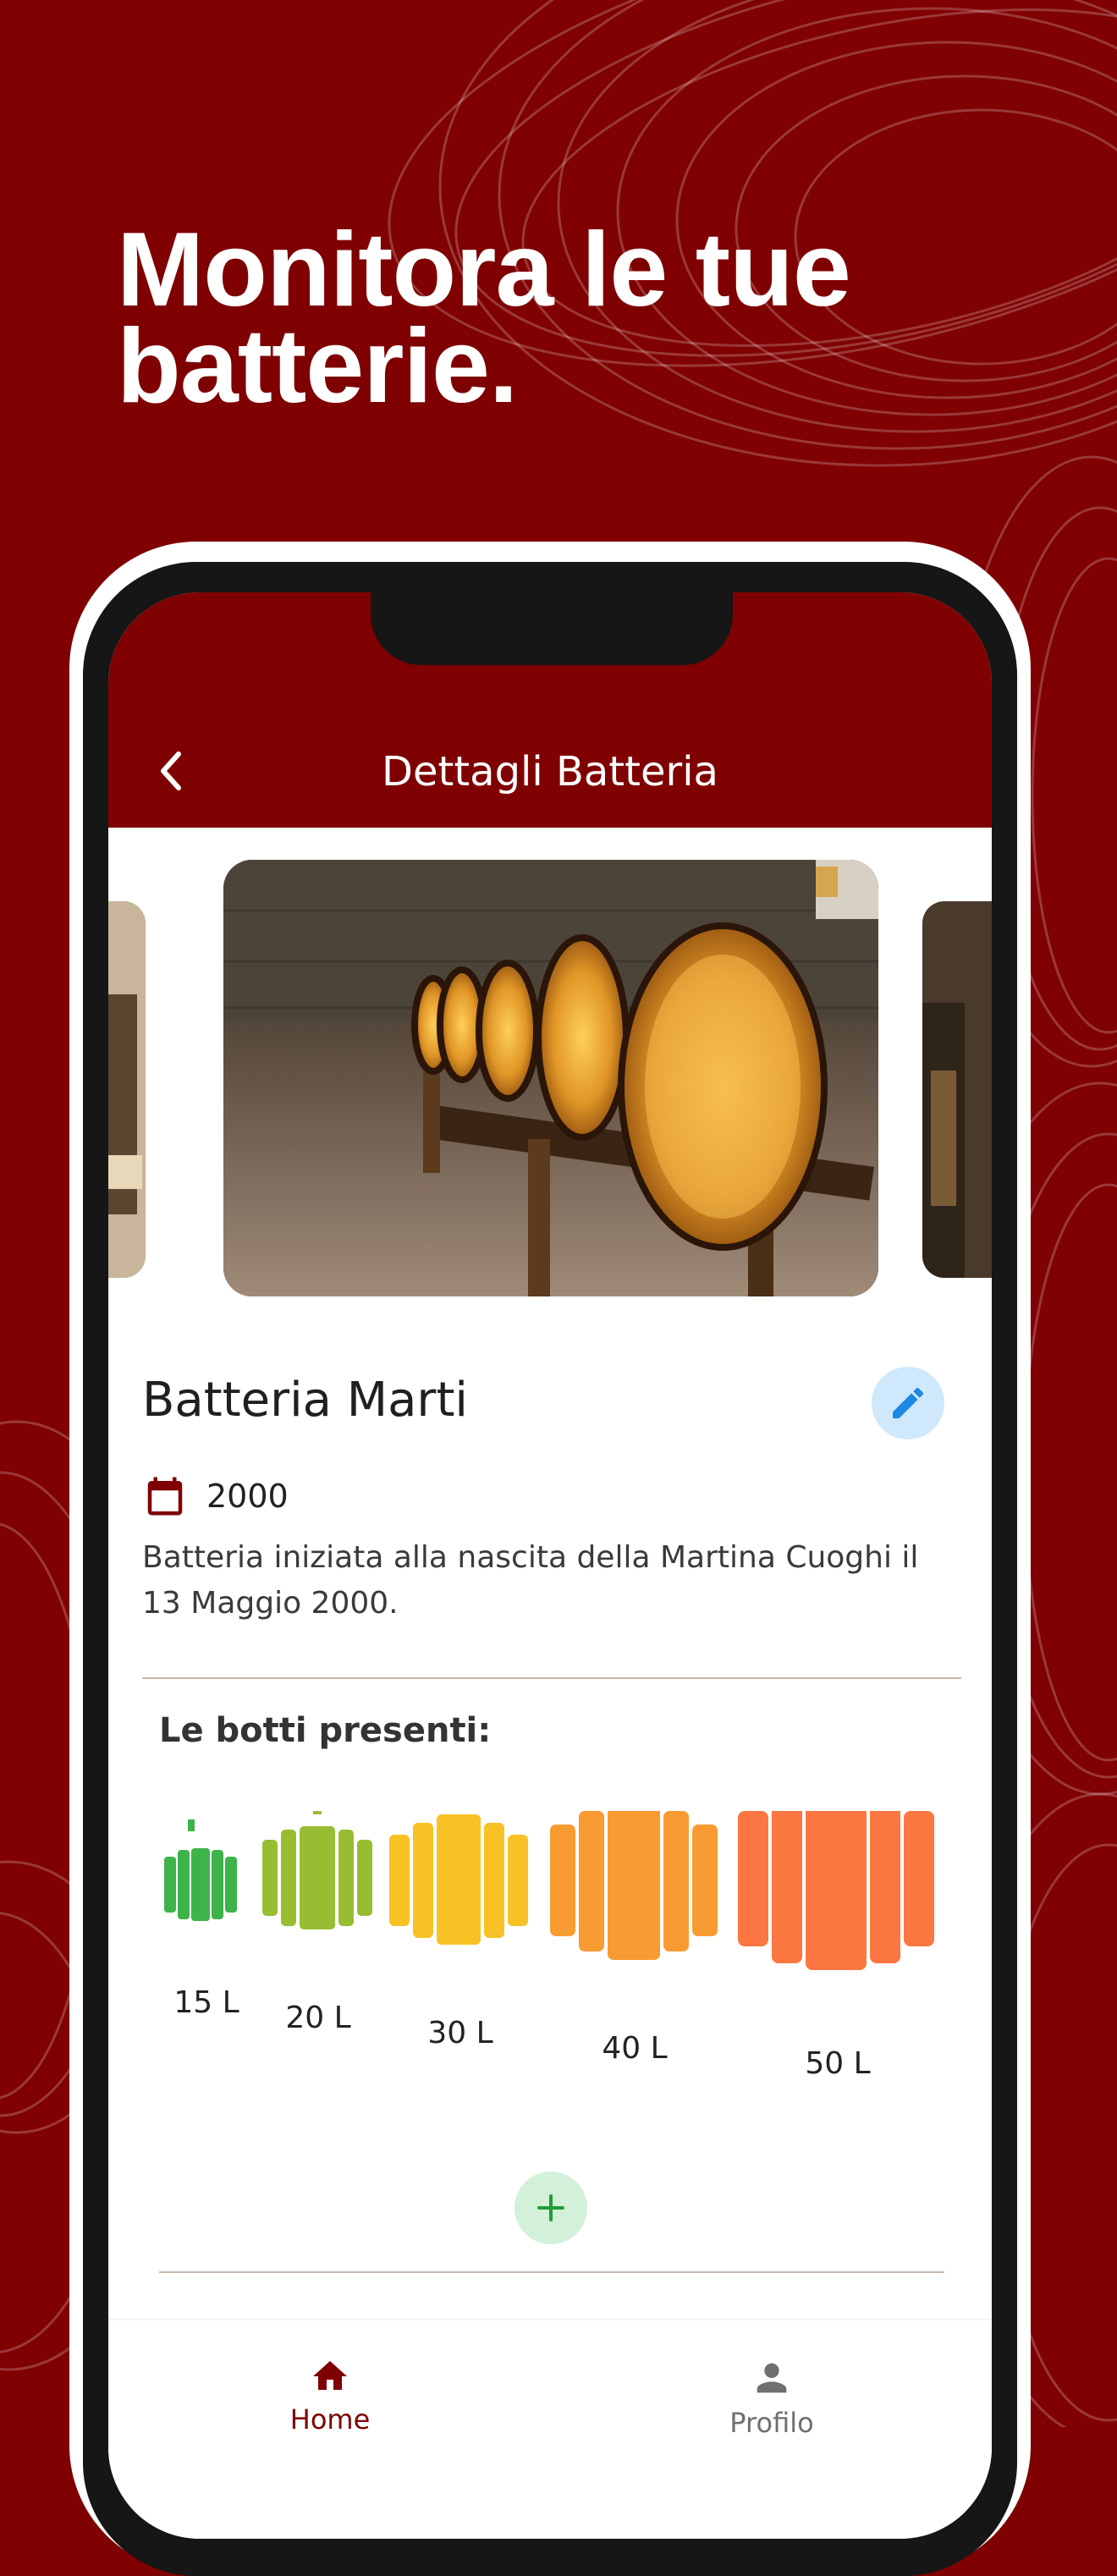  I want to click on promo-headline-line1: Monitora le tue, so click(484, 270).